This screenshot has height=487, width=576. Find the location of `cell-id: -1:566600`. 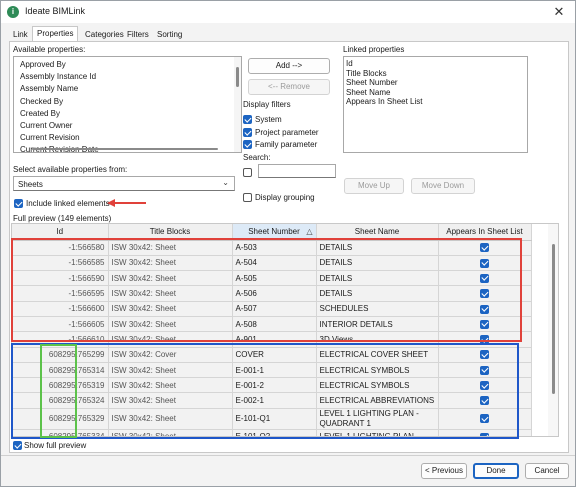

cell-id: -1:566600 is located at coordinates (60, 309).